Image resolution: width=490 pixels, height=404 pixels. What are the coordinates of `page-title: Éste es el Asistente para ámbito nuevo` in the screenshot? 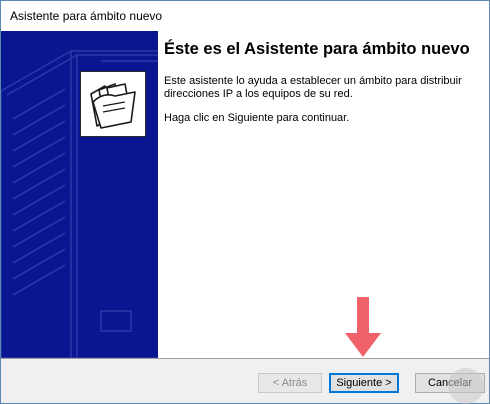 It's located at (317, 49).